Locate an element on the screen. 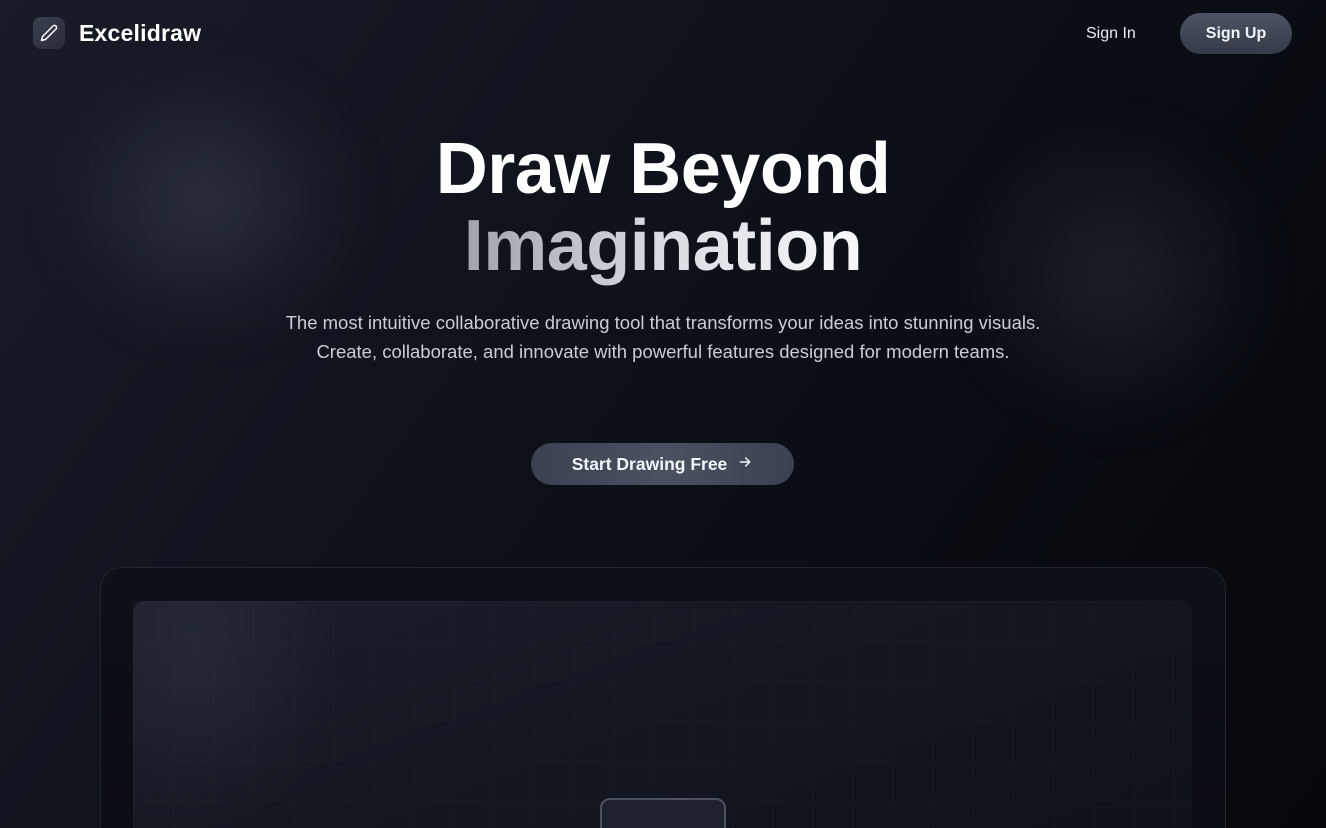 The height and width of the screenshot is (828, 1326). pencil-icon is located at coordinates (49, 33).